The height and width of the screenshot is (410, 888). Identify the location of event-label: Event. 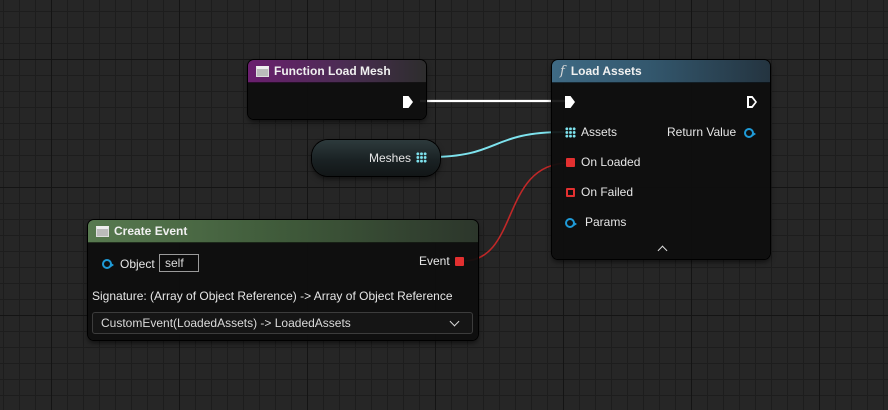
(434, 261).